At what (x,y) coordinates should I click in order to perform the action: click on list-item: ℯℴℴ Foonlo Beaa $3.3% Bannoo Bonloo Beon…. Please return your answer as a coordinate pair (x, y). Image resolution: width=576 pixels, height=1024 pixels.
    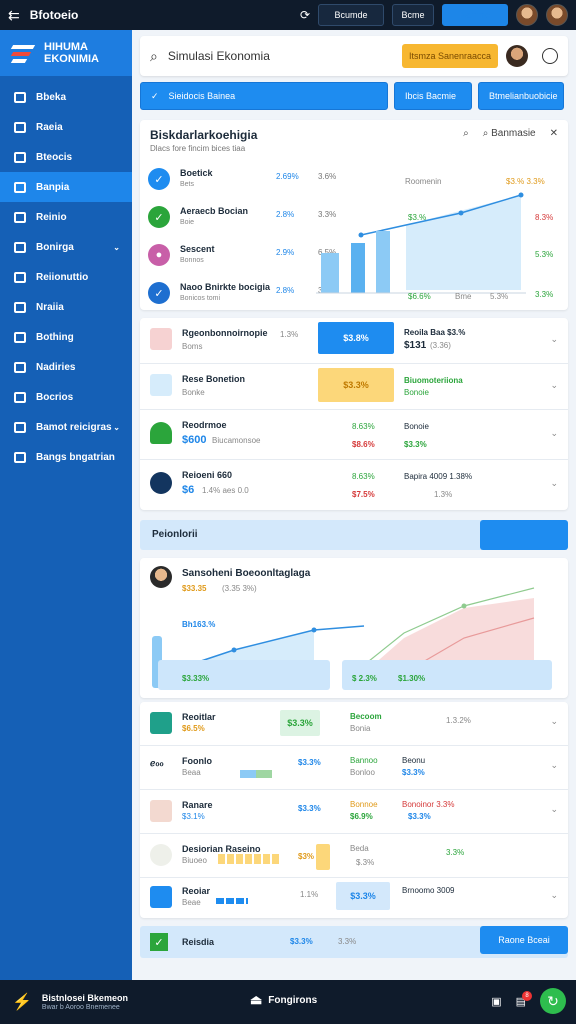
    Looking at the image, I should click on (354, 768).